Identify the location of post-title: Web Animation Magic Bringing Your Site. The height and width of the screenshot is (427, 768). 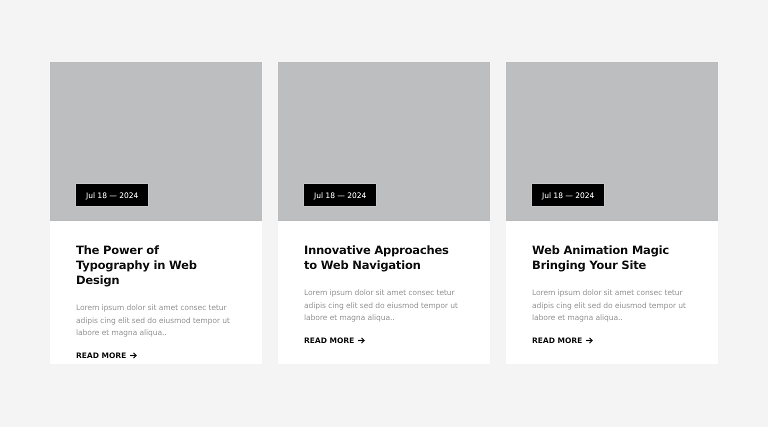
(601, 258).